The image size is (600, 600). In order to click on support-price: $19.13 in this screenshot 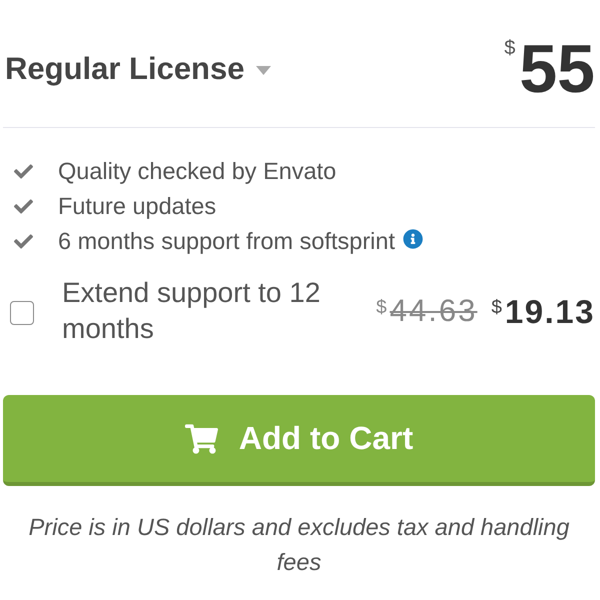, I will do `click(543, 311)`.